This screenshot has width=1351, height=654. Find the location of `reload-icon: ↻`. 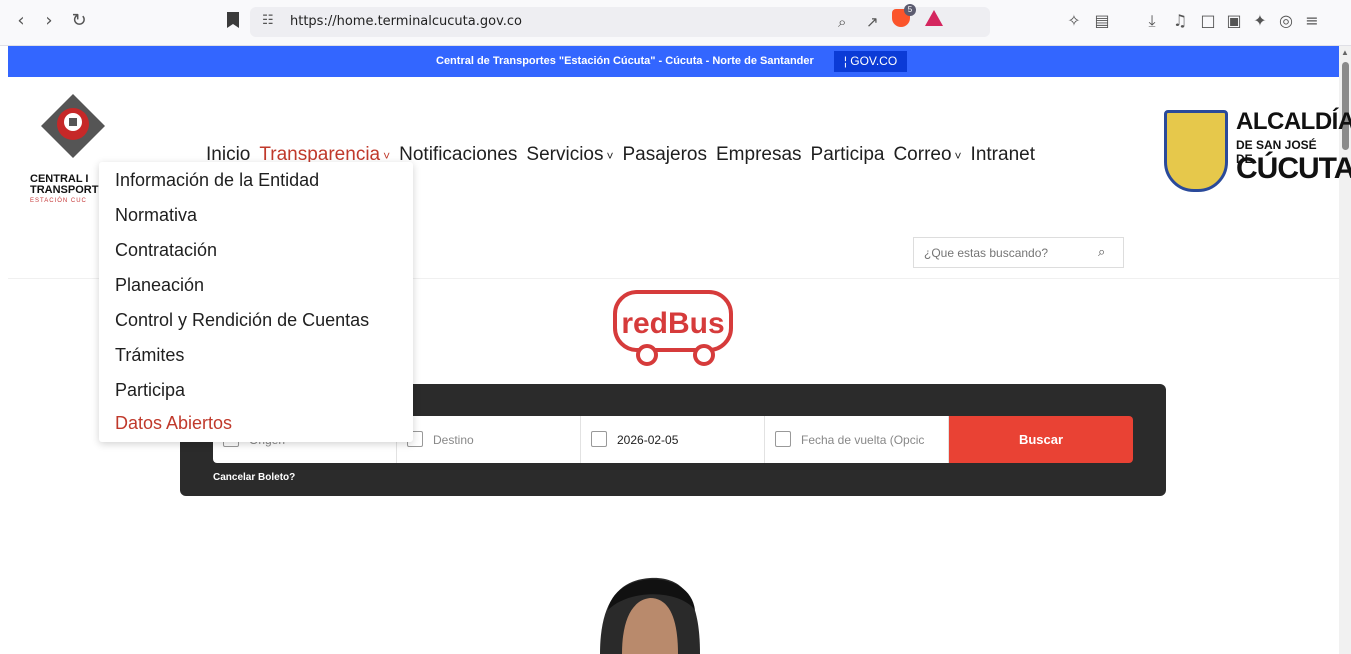

reload-icon: ↻ is located at coordinates (79, 21).